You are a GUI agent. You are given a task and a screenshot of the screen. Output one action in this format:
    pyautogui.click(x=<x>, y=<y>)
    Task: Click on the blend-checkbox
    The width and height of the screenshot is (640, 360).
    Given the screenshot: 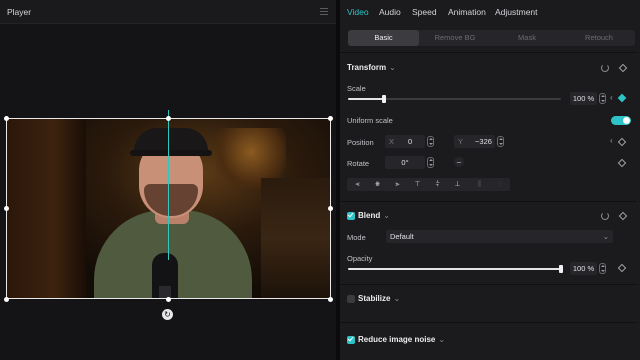 What is the action you would take?
    pyautogui.click(x=351, y=216)
    